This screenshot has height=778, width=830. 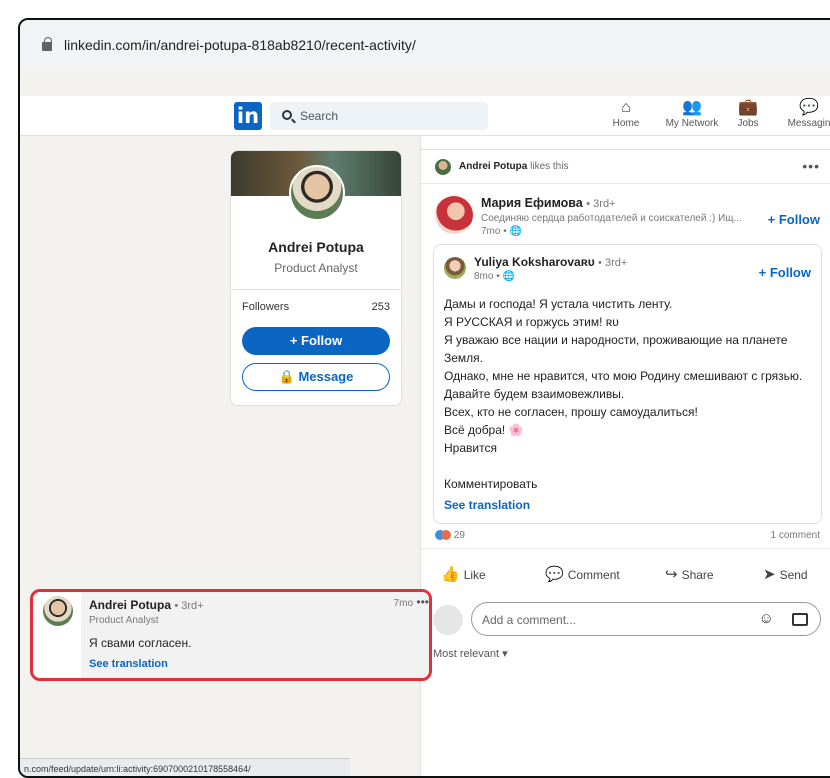 I want to click on comment-author: Andrei Potupa, so click(x=130, y=605).